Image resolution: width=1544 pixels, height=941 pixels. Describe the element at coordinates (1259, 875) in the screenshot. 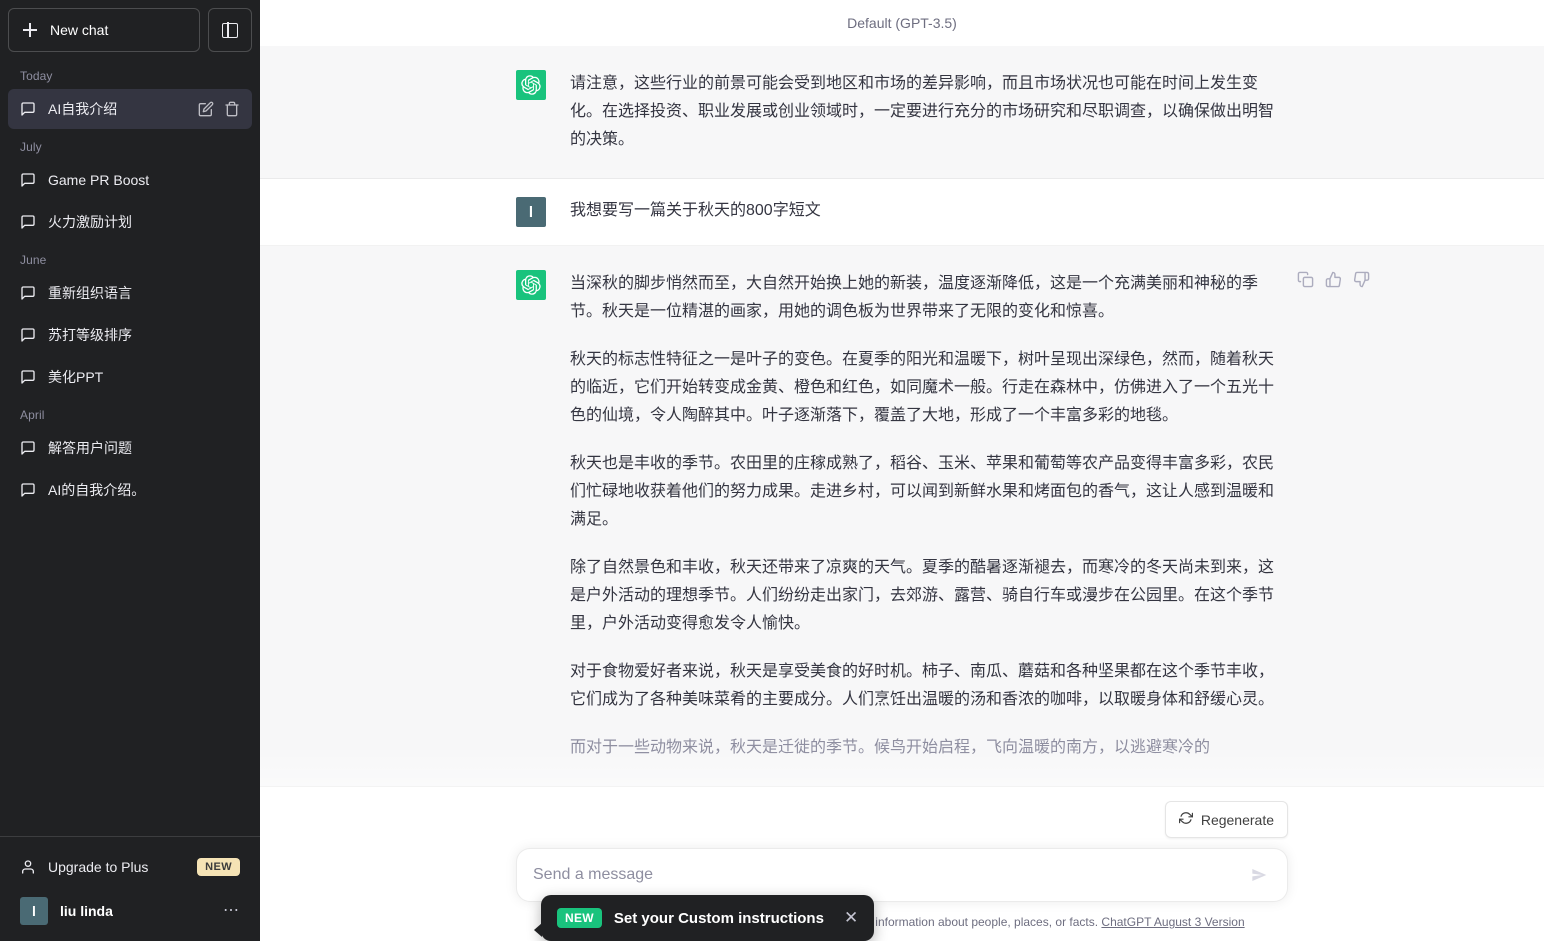

I see `send-button` at that location.